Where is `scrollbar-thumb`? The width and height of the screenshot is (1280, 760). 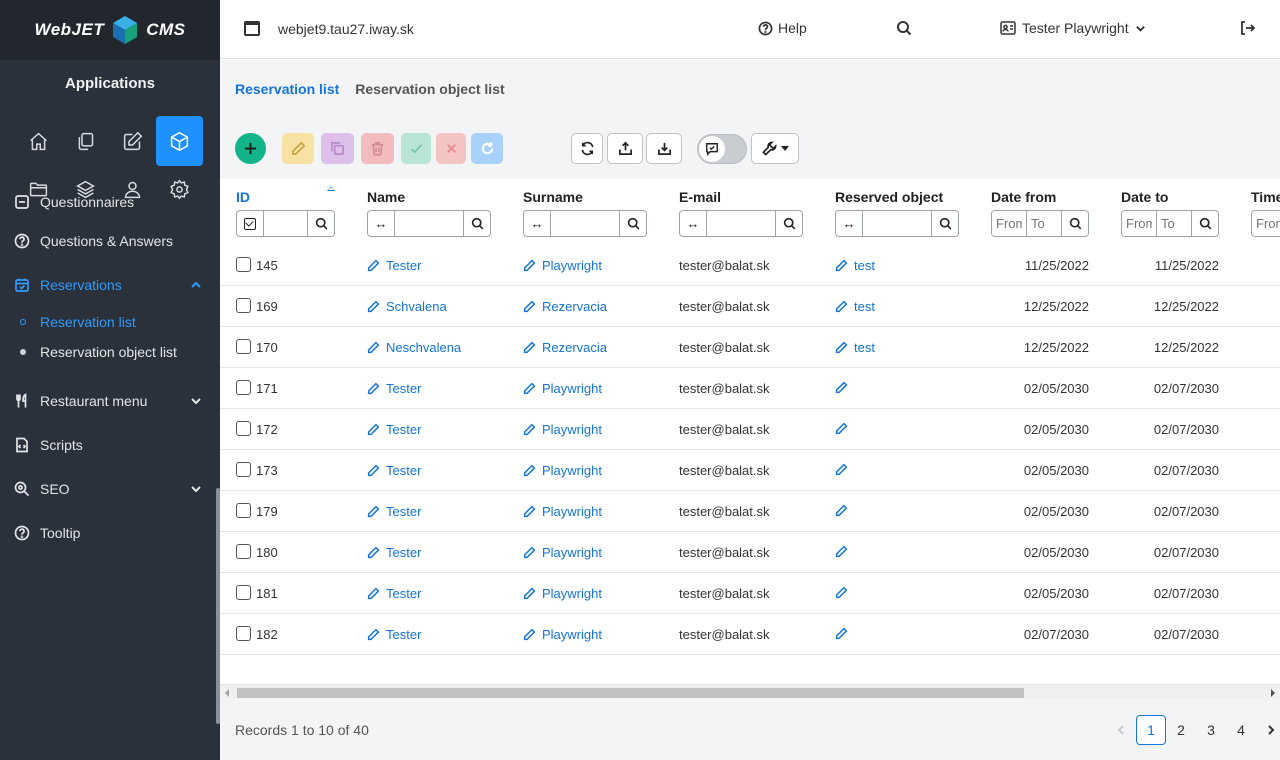
scrollbar-thumb is located at coordinates (630, 693).